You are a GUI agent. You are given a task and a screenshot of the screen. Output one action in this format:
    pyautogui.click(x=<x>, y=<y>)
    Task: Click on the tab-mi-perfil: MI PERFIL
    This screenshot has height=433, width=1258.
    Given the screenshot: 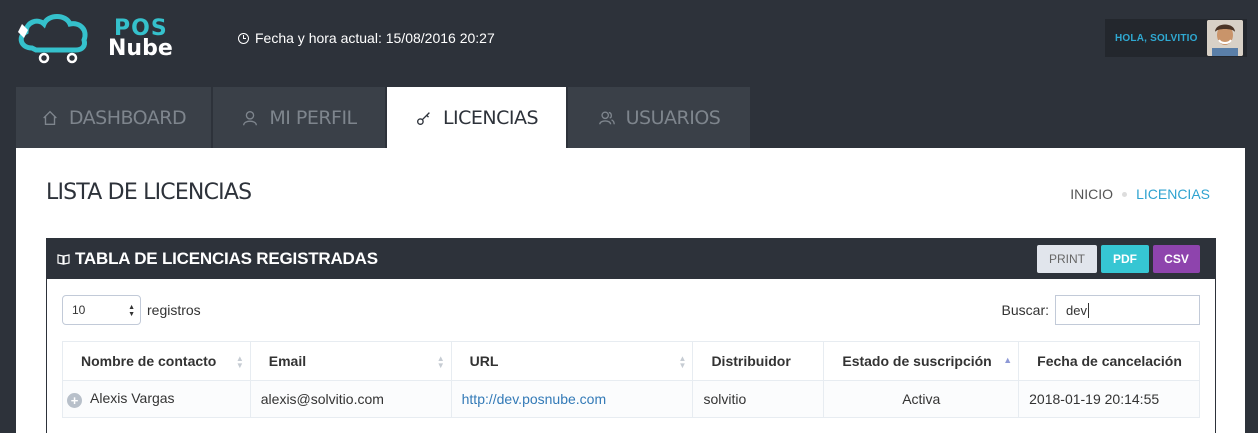 What is the action you would take?
    pyautogui.click(x=299, y=117)
    